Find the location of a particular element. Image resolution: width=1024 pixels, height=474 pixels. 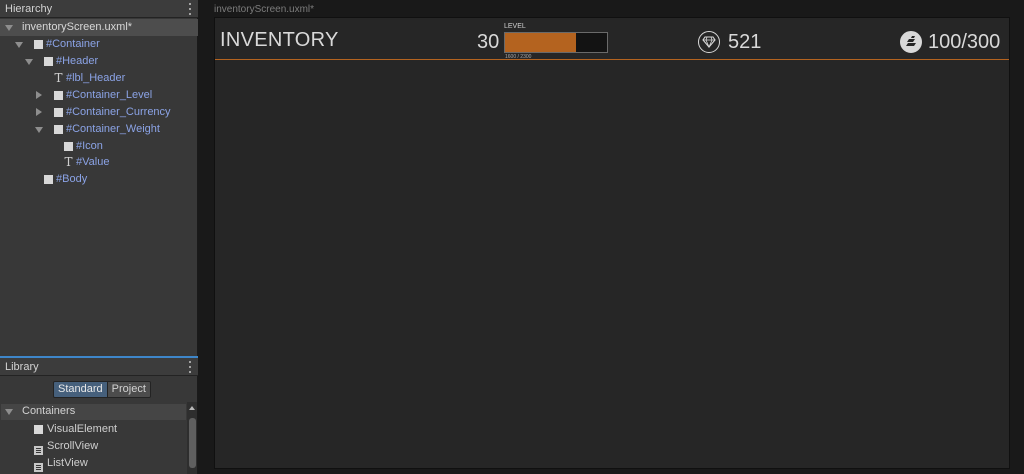

tree-item-body: #Body is located at coordinates (99, 179).